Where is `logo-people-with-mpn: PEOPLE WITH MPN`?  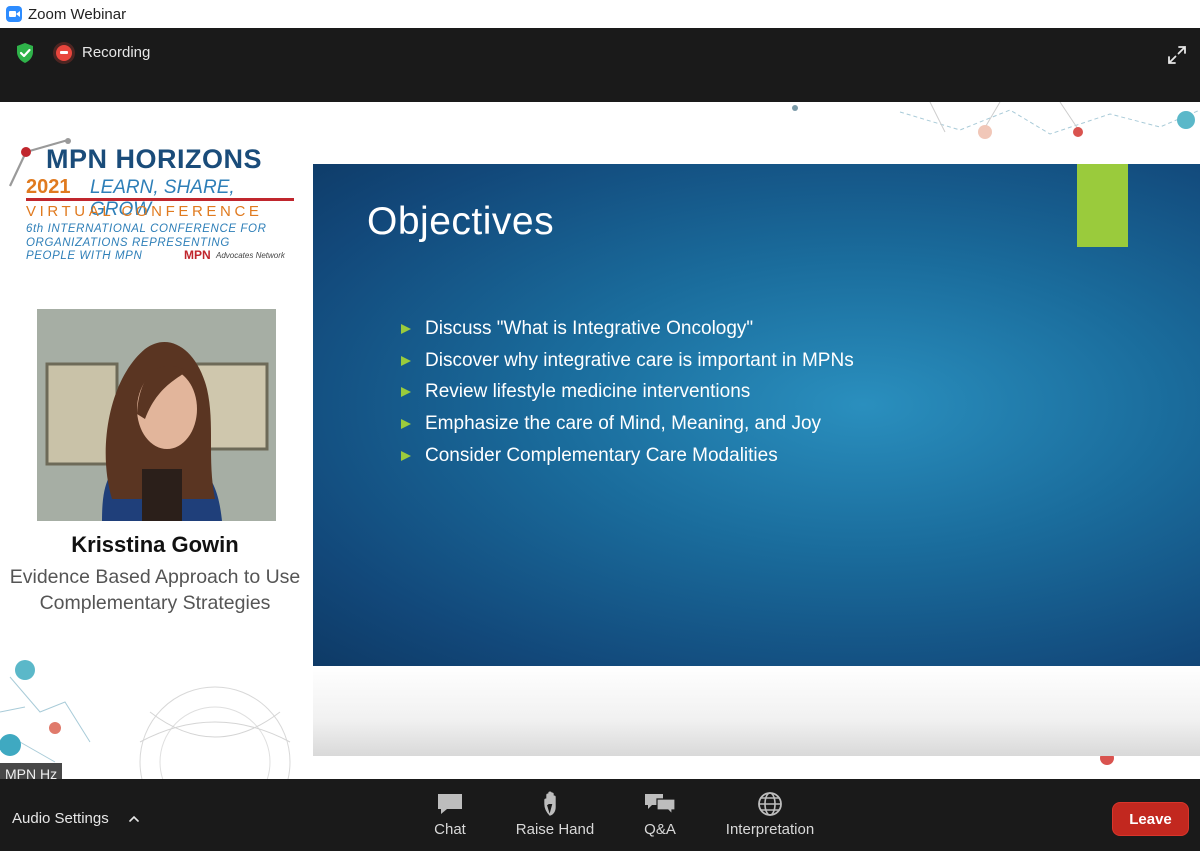
logo-people-with-mpn: PEOPLE WITH MPN is located at coordinates (84, 256).